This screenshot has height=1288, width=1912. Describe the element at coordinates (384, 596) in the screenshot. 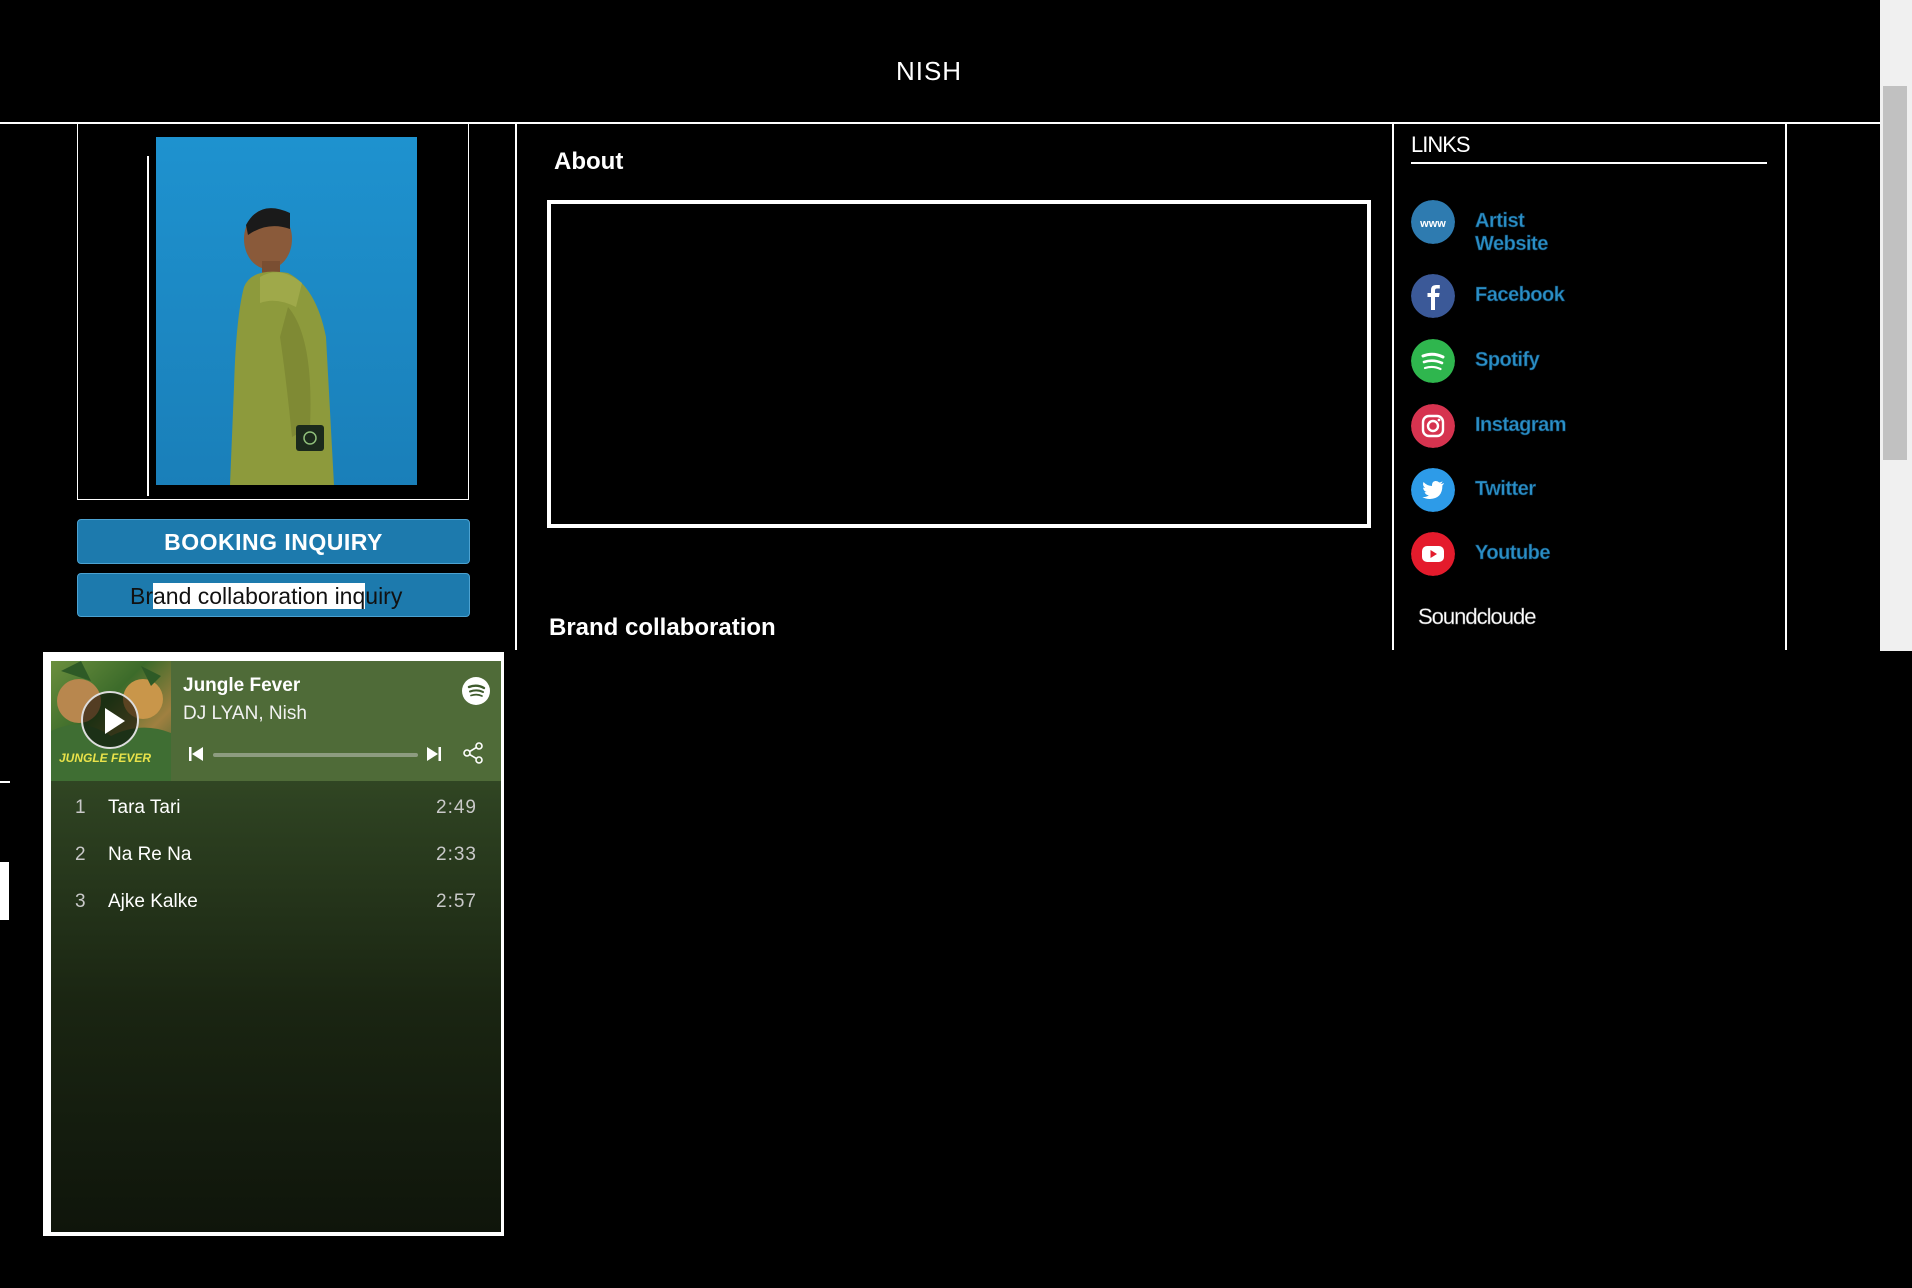

I see `brand-button-label-end: uiry` at that location.